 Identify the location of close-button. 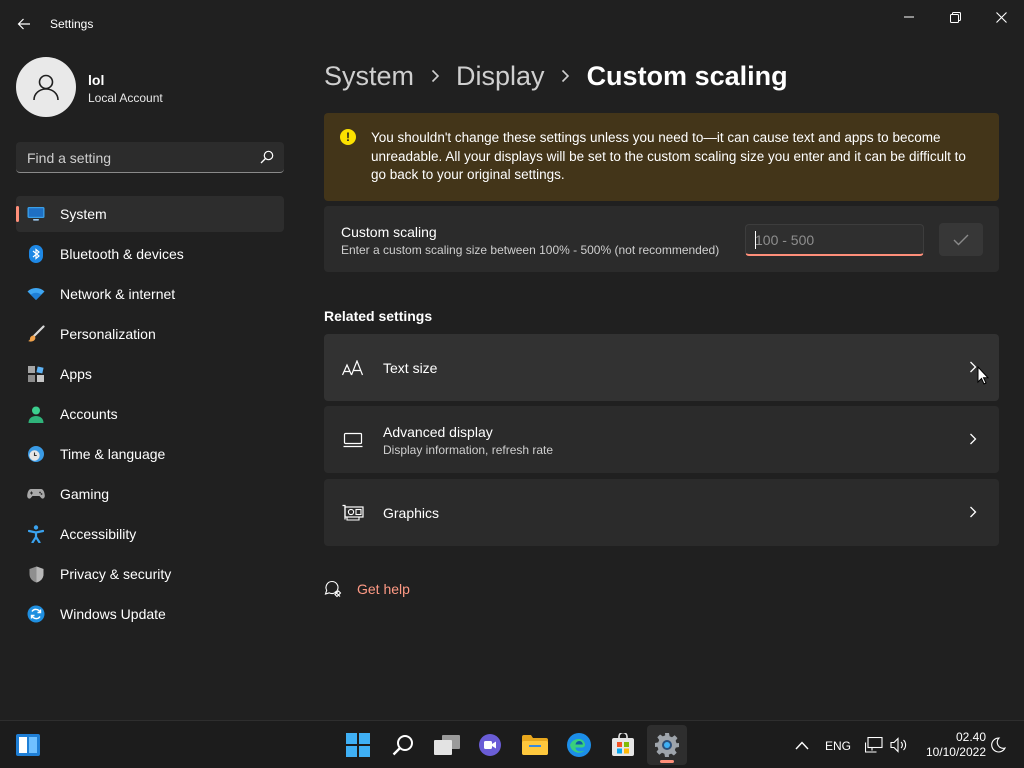
(1001, 17).